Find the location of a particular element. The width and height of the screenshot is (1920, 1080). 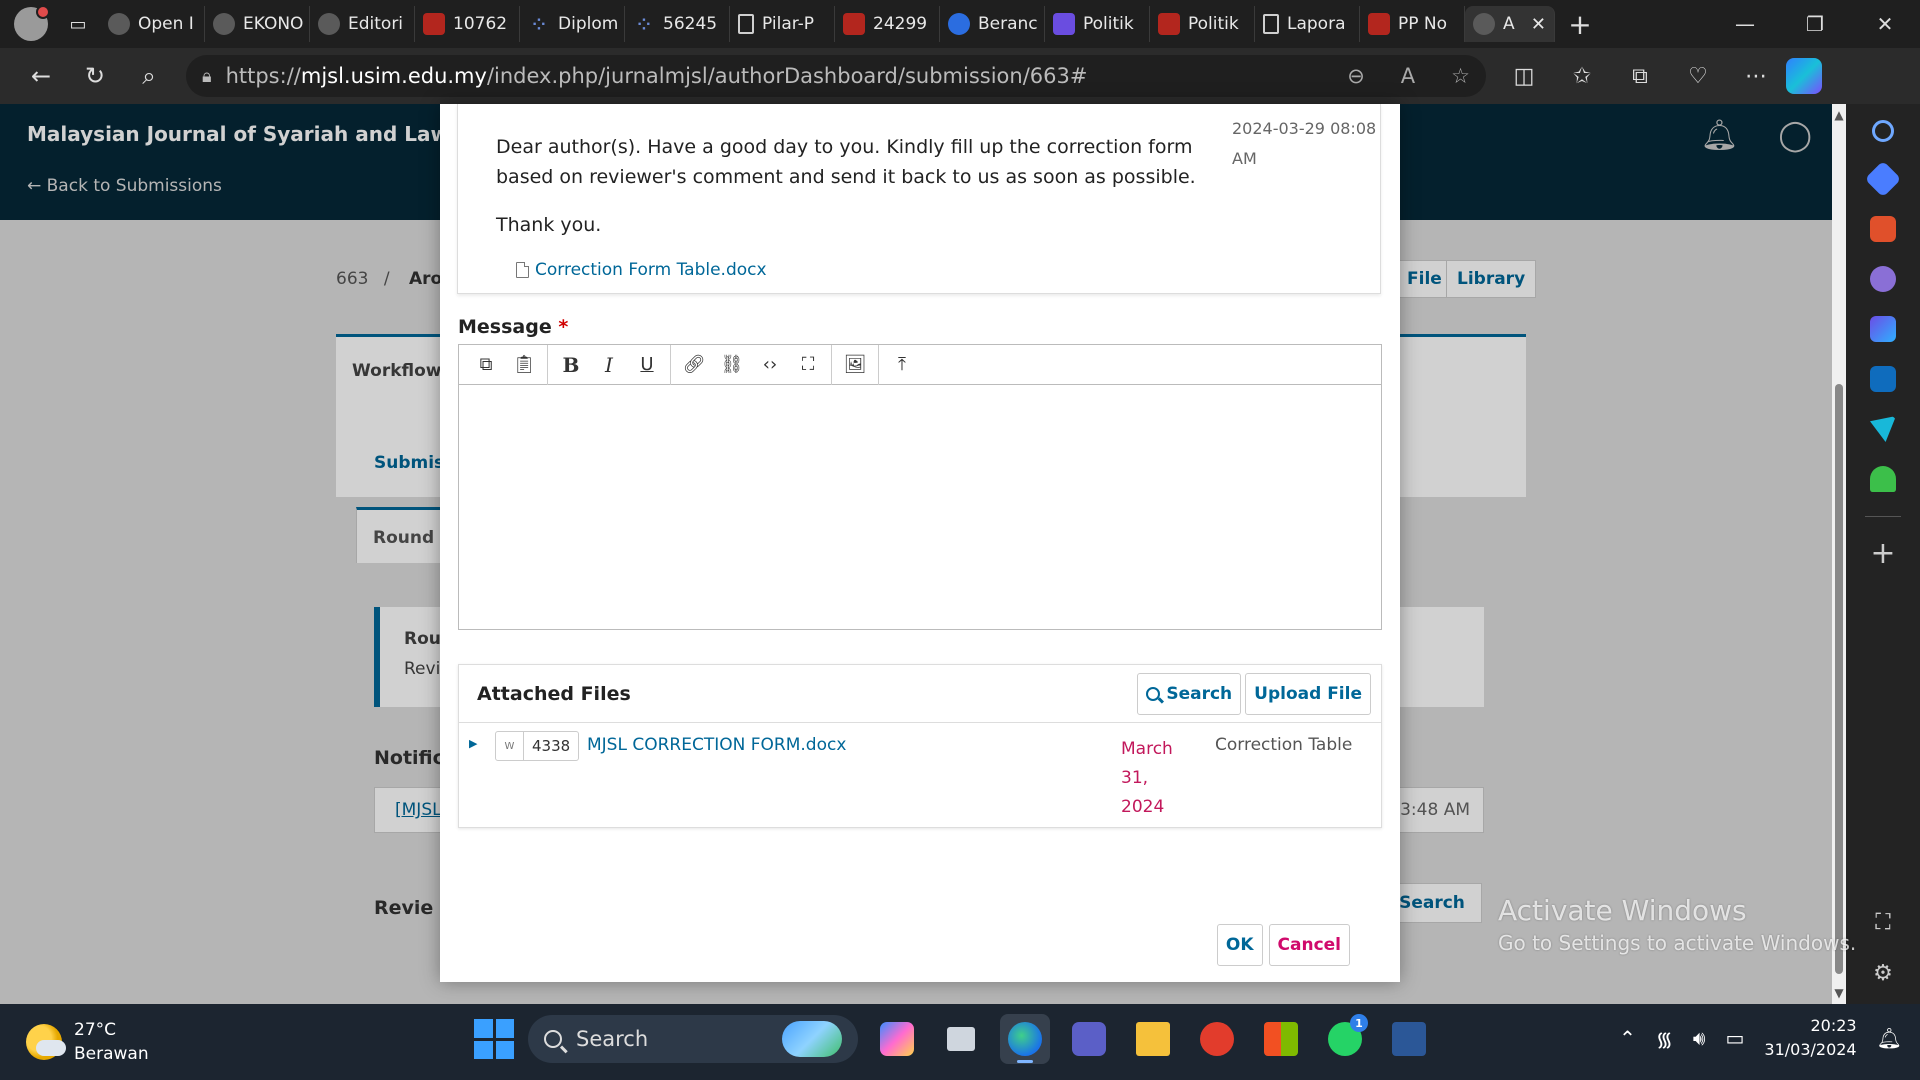

scroll-up-icon: ▲ is located at coordinates (1839, 115).